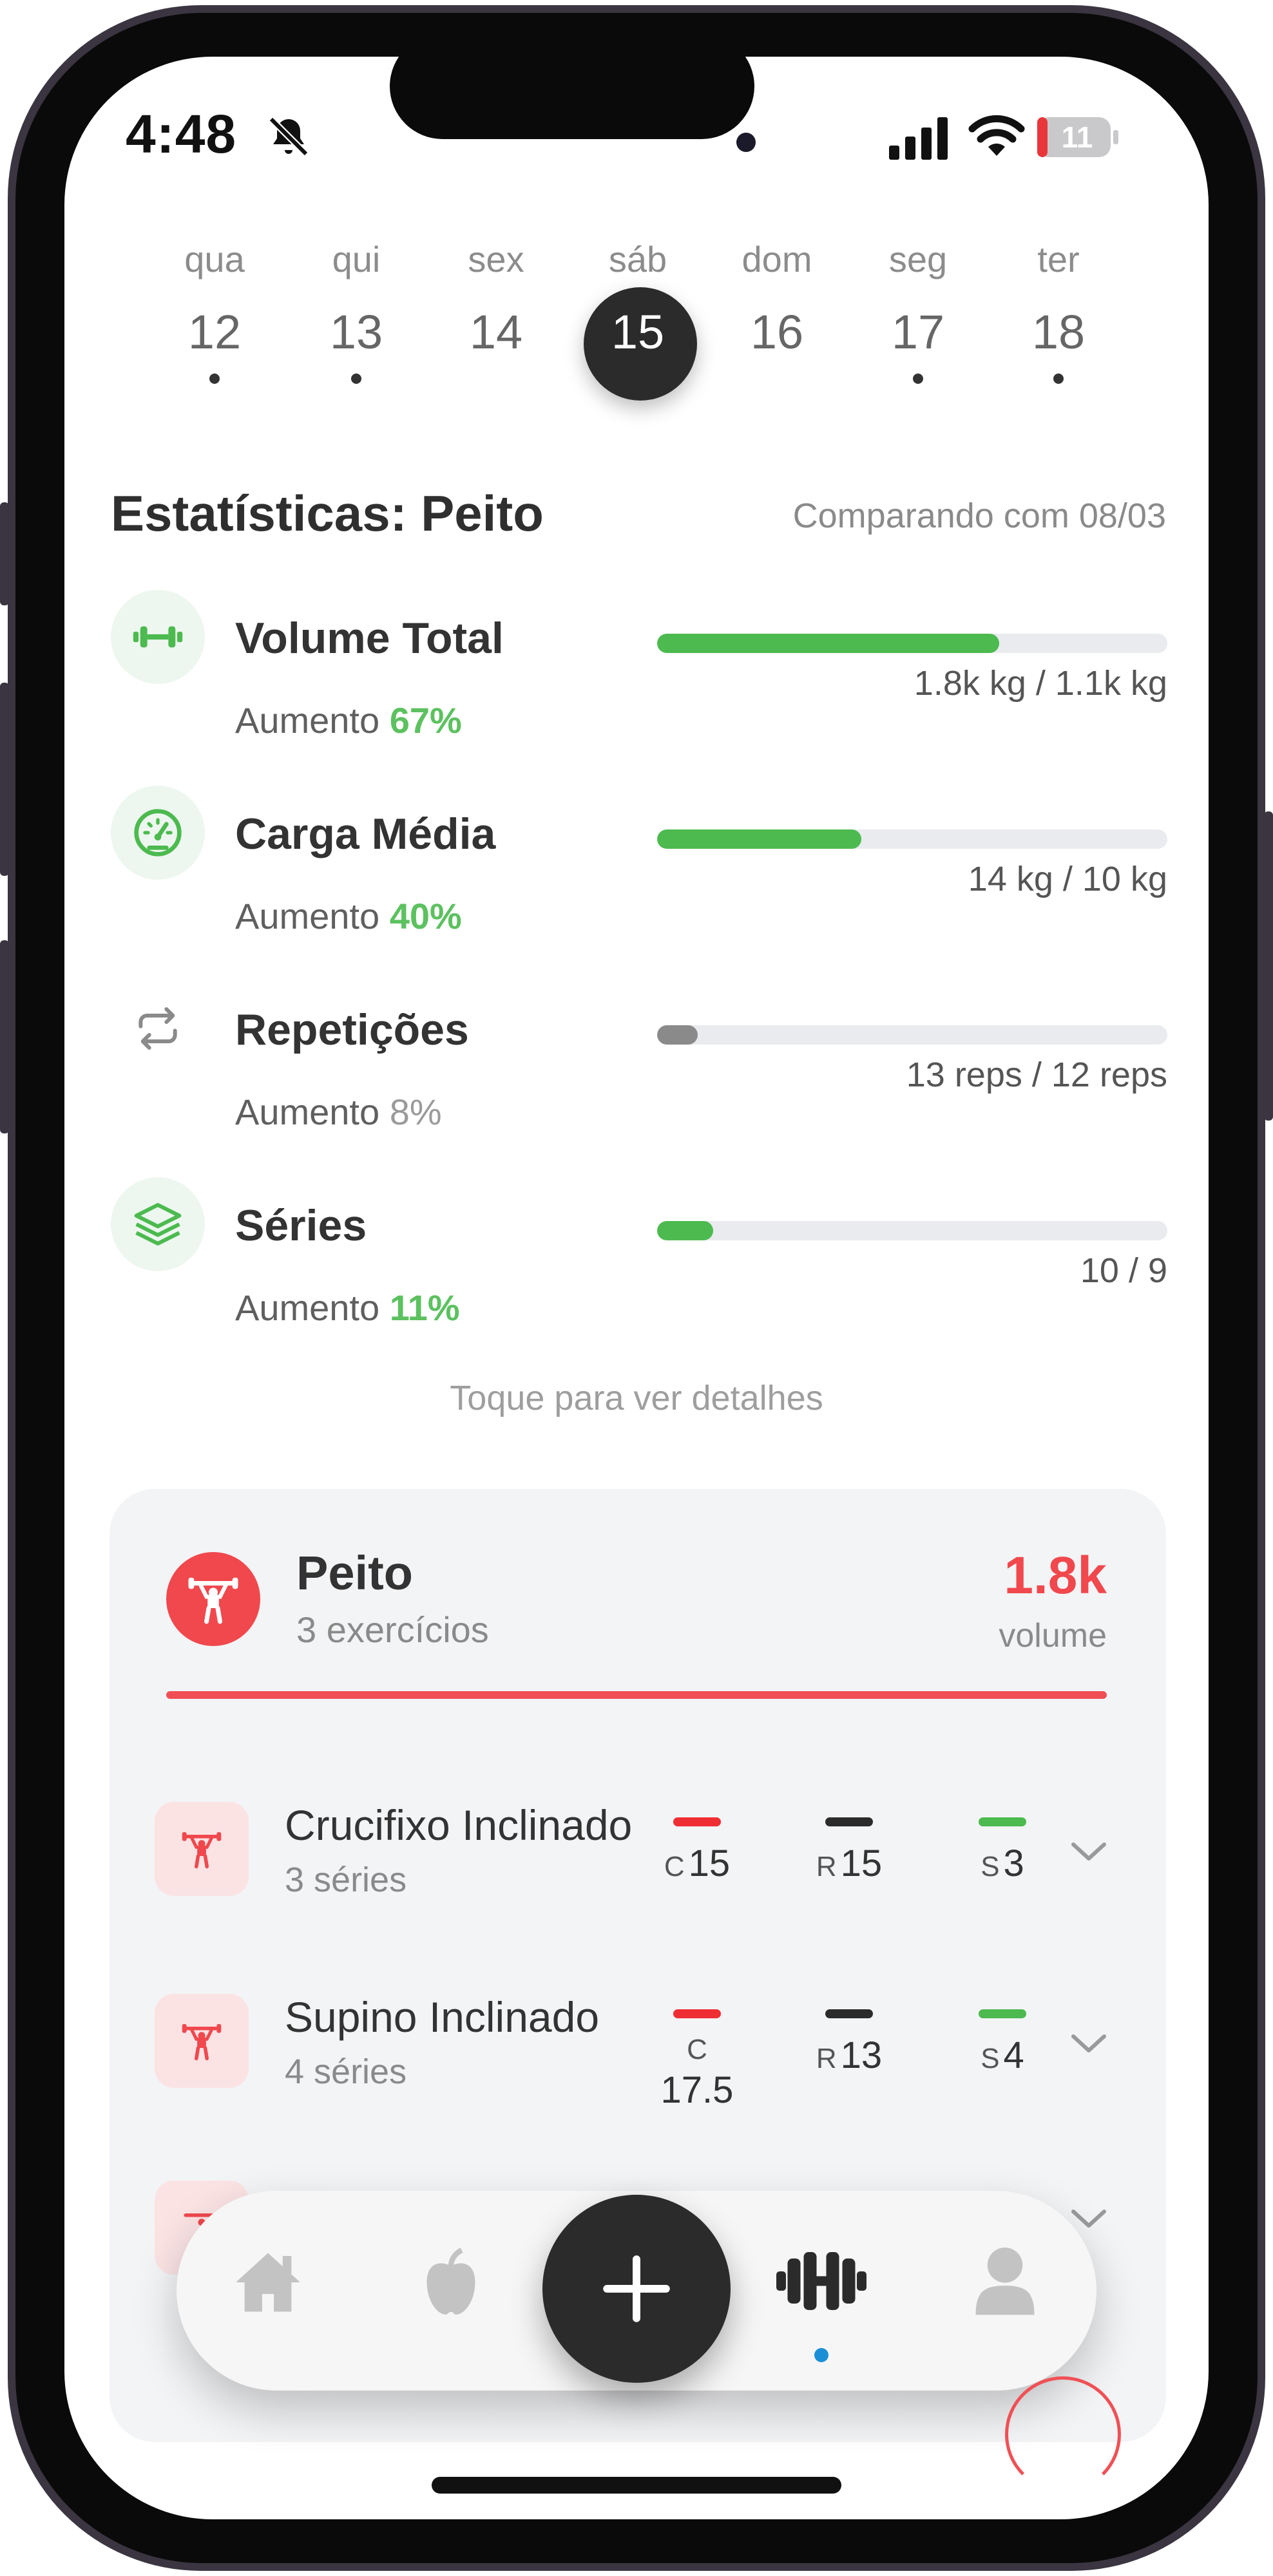  What do you see at coordinates (355, 1573) in the screenshot?
I see `group-name: Peito` at bounding box center [355, 1573].